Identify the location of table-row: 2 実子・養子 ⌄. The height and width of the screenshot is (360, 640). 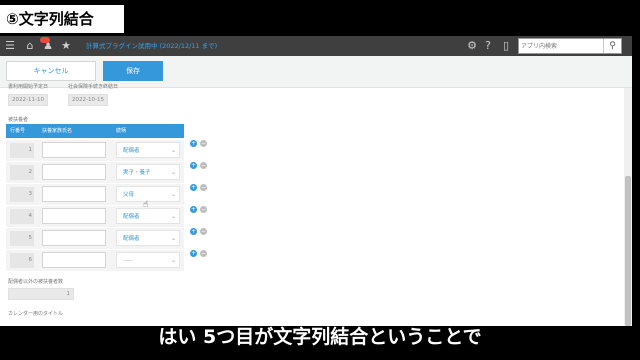
(95, 172).